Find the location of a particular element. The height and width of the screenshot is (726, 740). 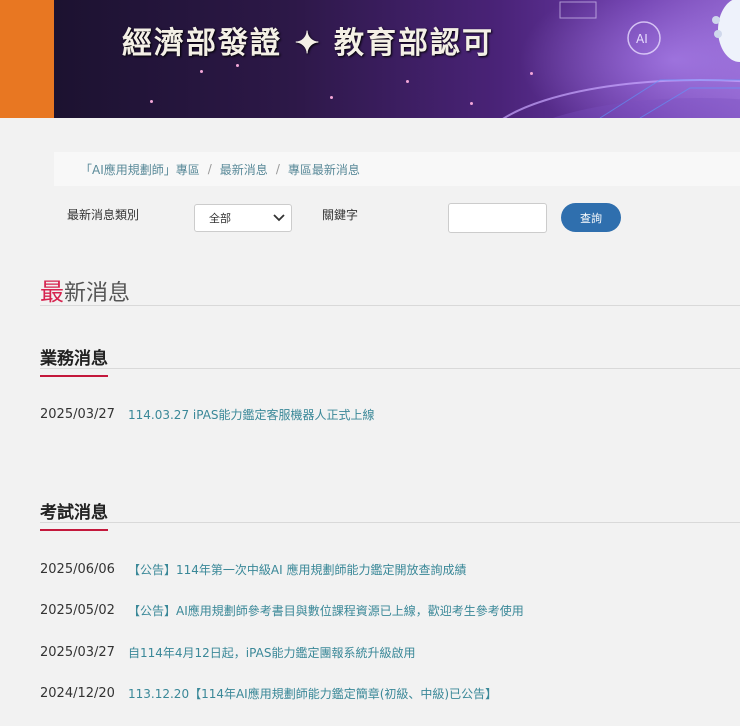

section-title-business: 業務消息 is located at coordinates (74, 360).